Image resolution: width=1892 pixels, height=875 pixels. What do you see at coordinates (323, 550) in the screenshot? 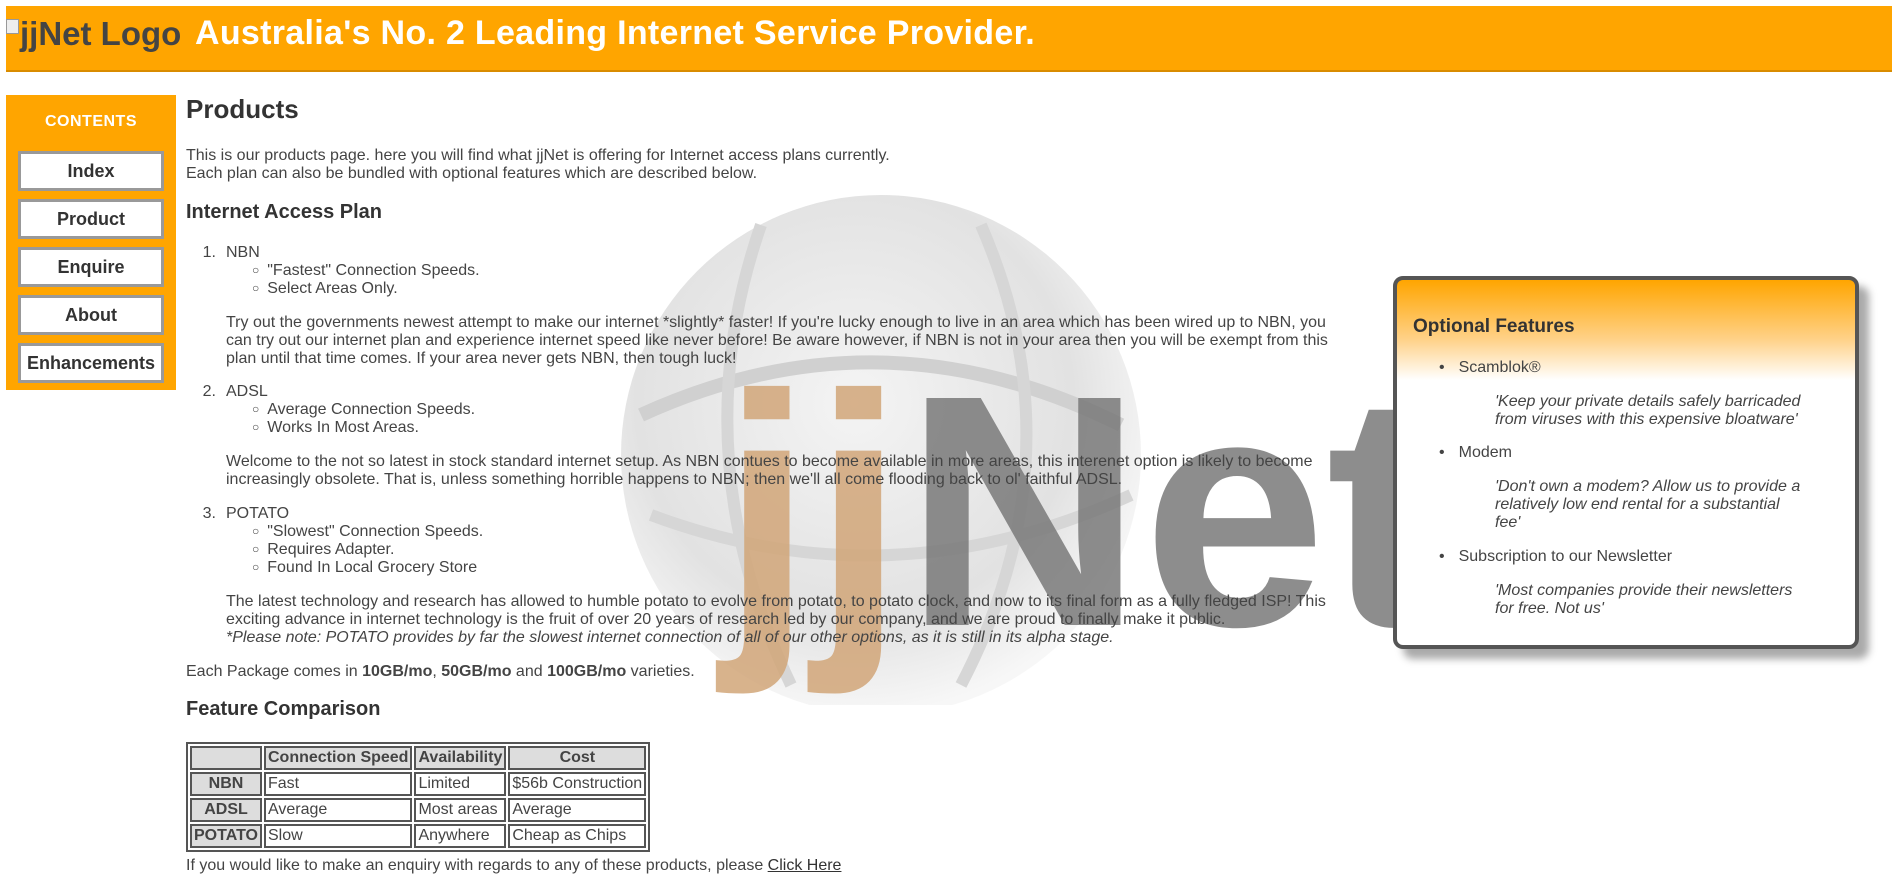
I see `plan-feature: Requires Adapter.` at bounding box center [323, 550].